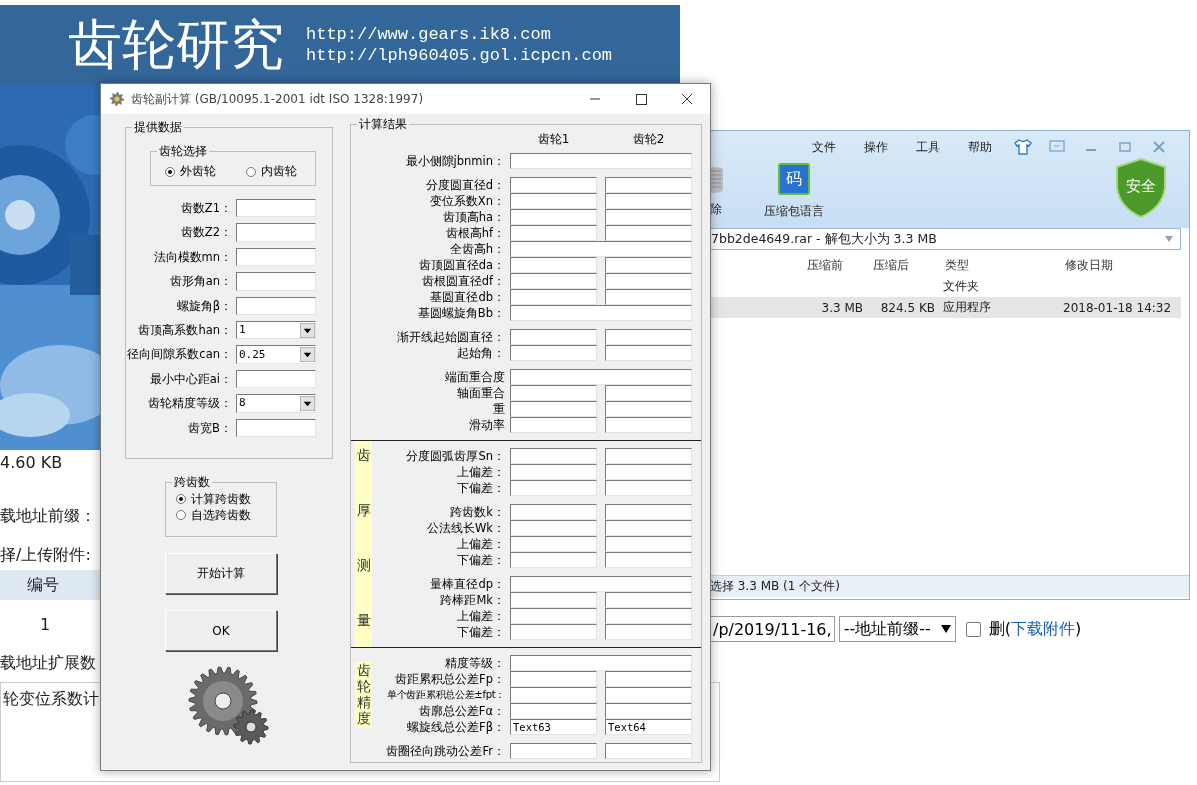 This screenshot has height=785, width=1197. Describe the element at coordinates (190, 379) in the screenshot. I see `field-label: 最小中心距ai：` at that location.